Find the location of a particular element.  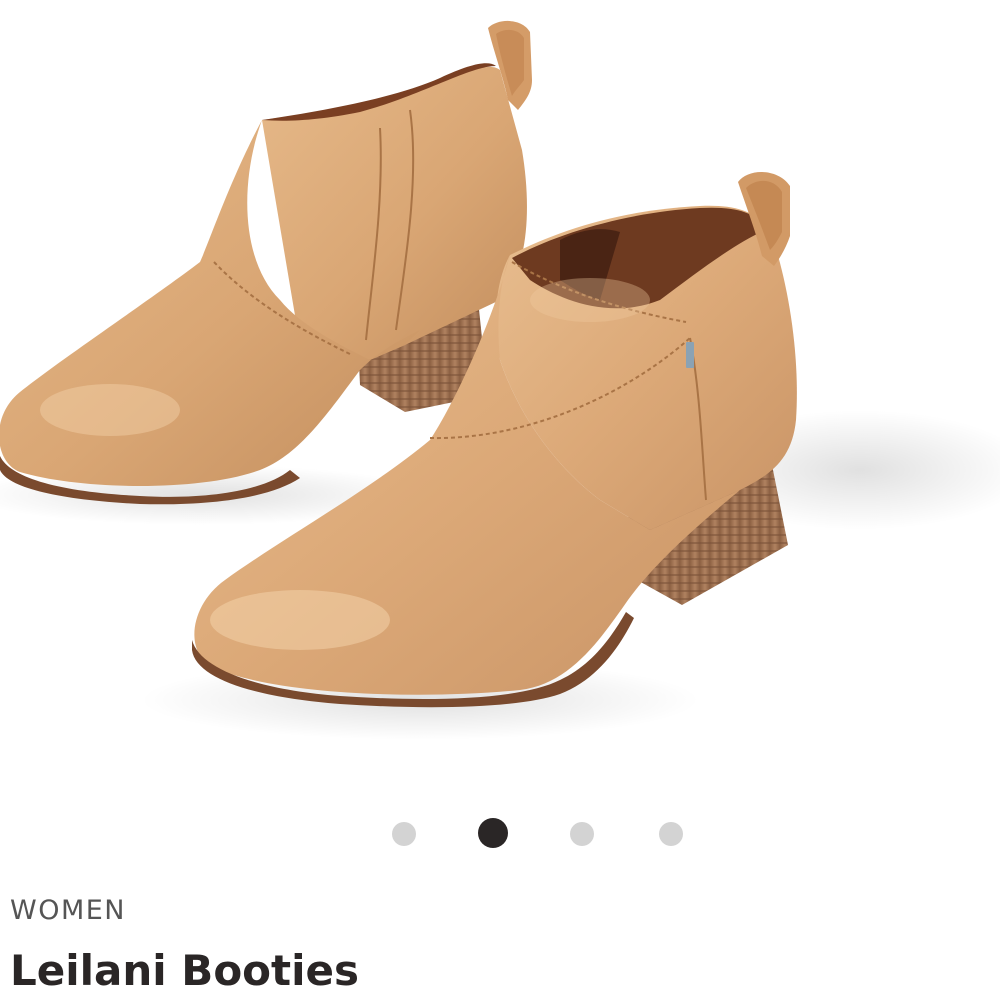

product-title: Leilani Booties is located at coordinates (184, 970).